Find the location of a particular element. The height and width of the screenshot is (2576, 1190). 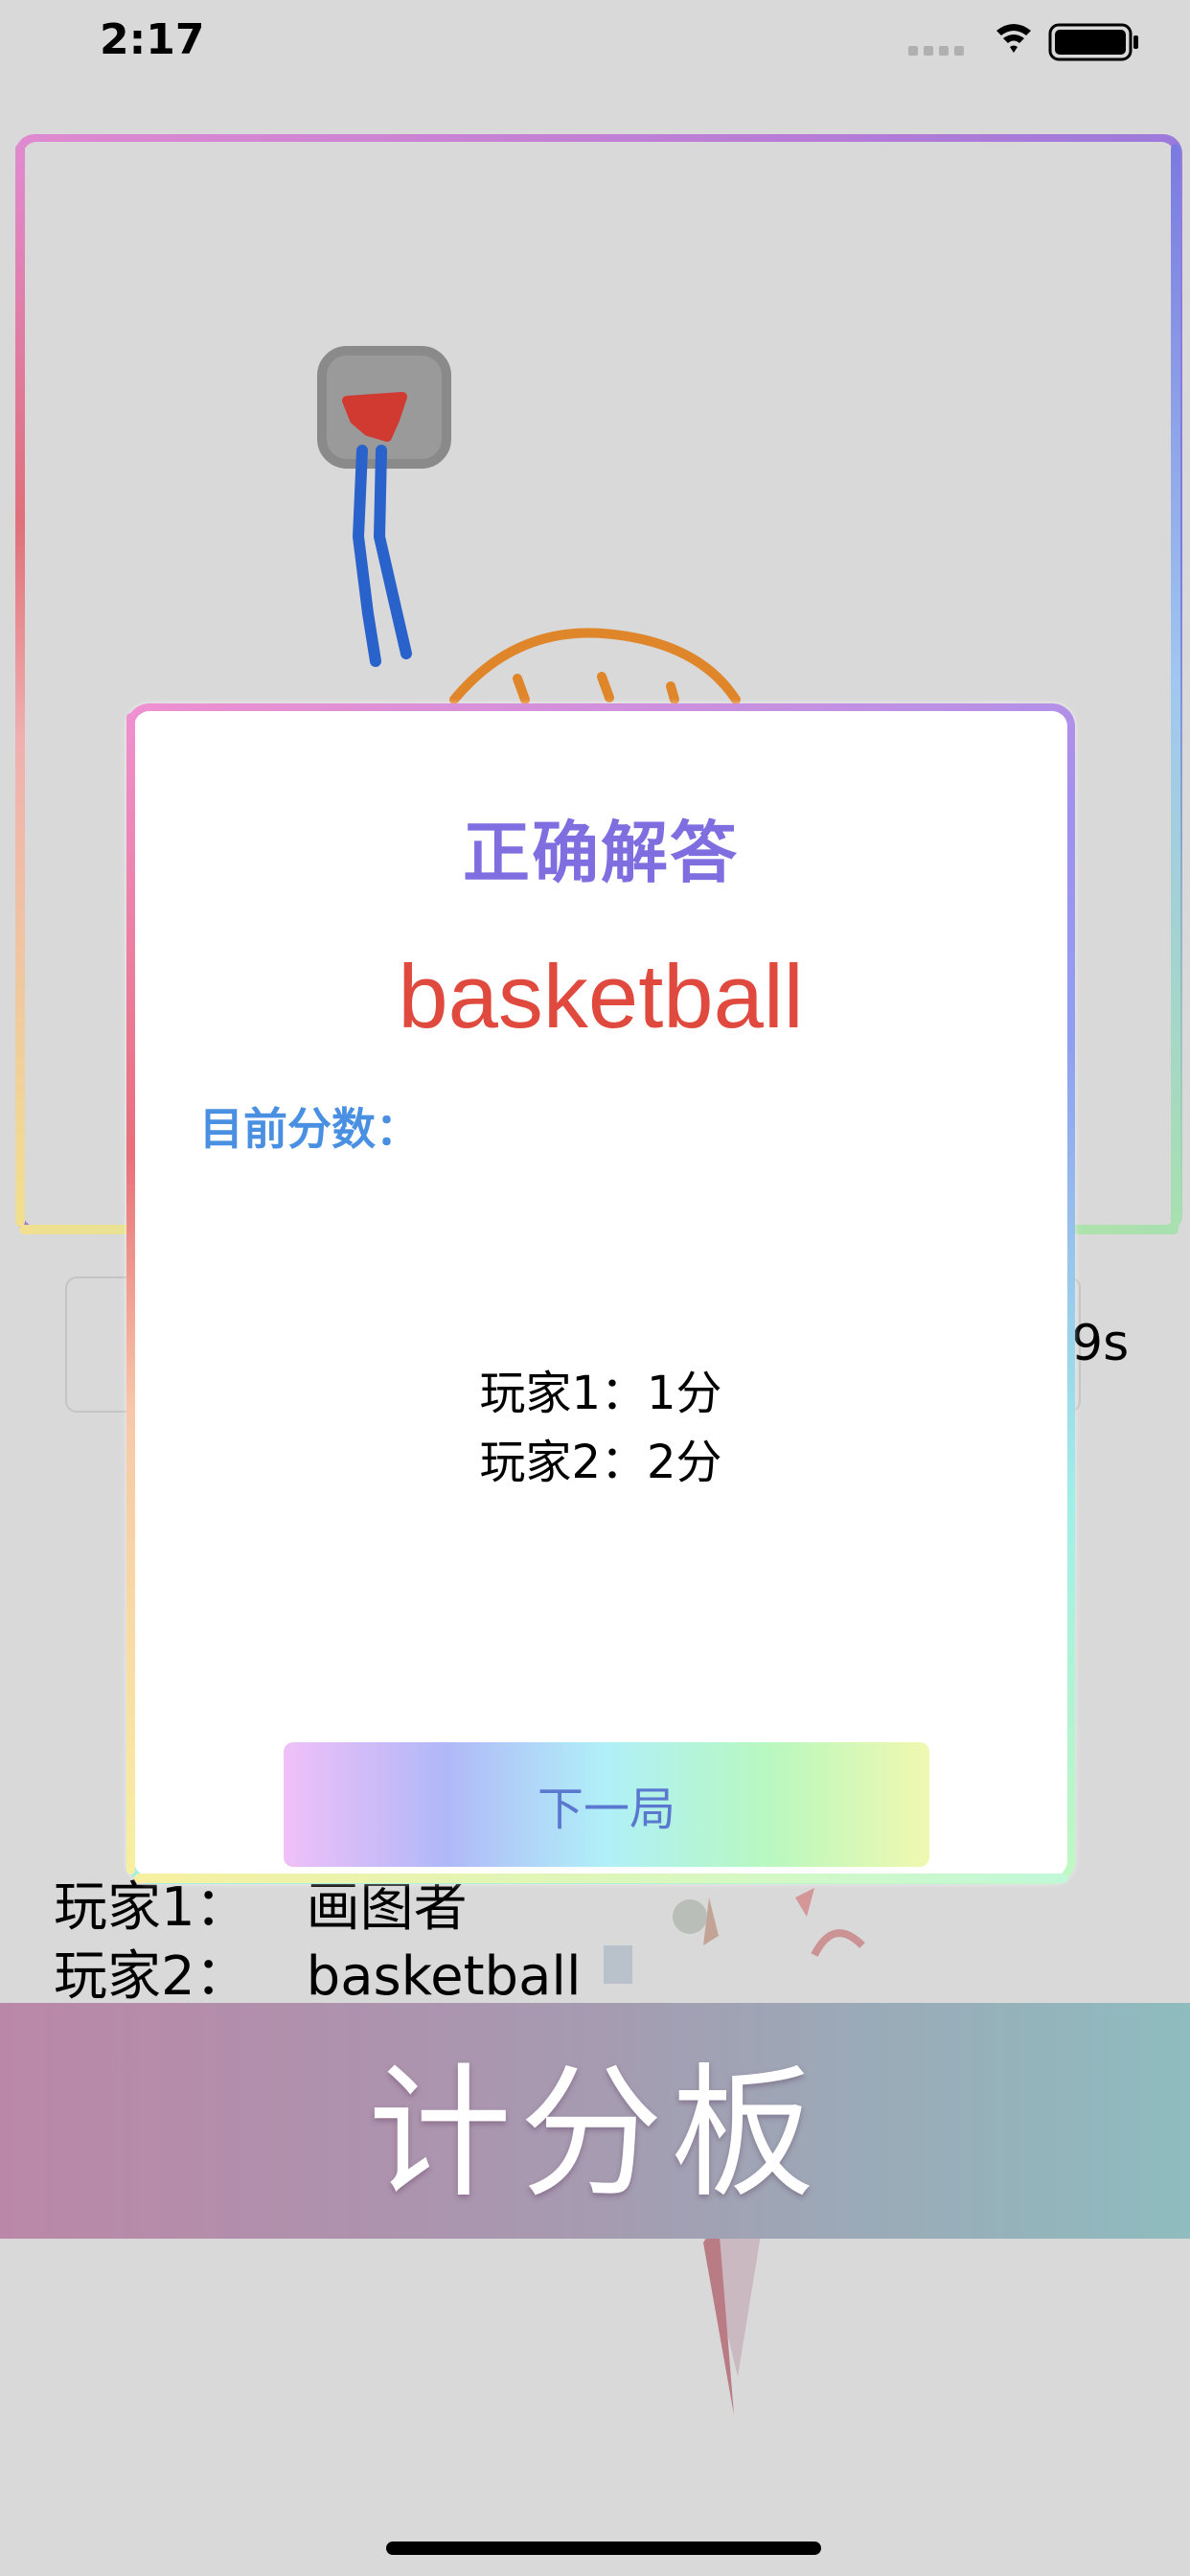

modal-border-bottom is located at coordinates (601, 1878).